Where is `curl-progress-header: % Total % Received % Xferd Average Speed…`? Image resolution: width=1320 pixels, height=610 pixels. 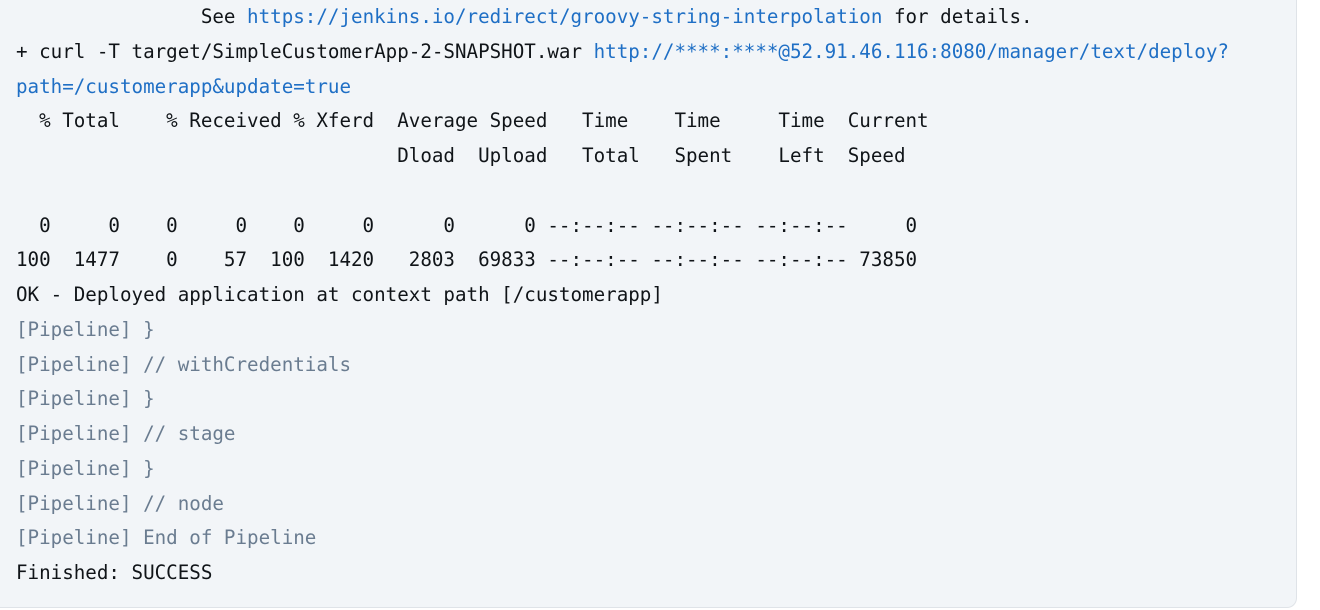
curl-progress-header: % Total % Received % Xferd Average Speed… is located at coordinates (472, 121).